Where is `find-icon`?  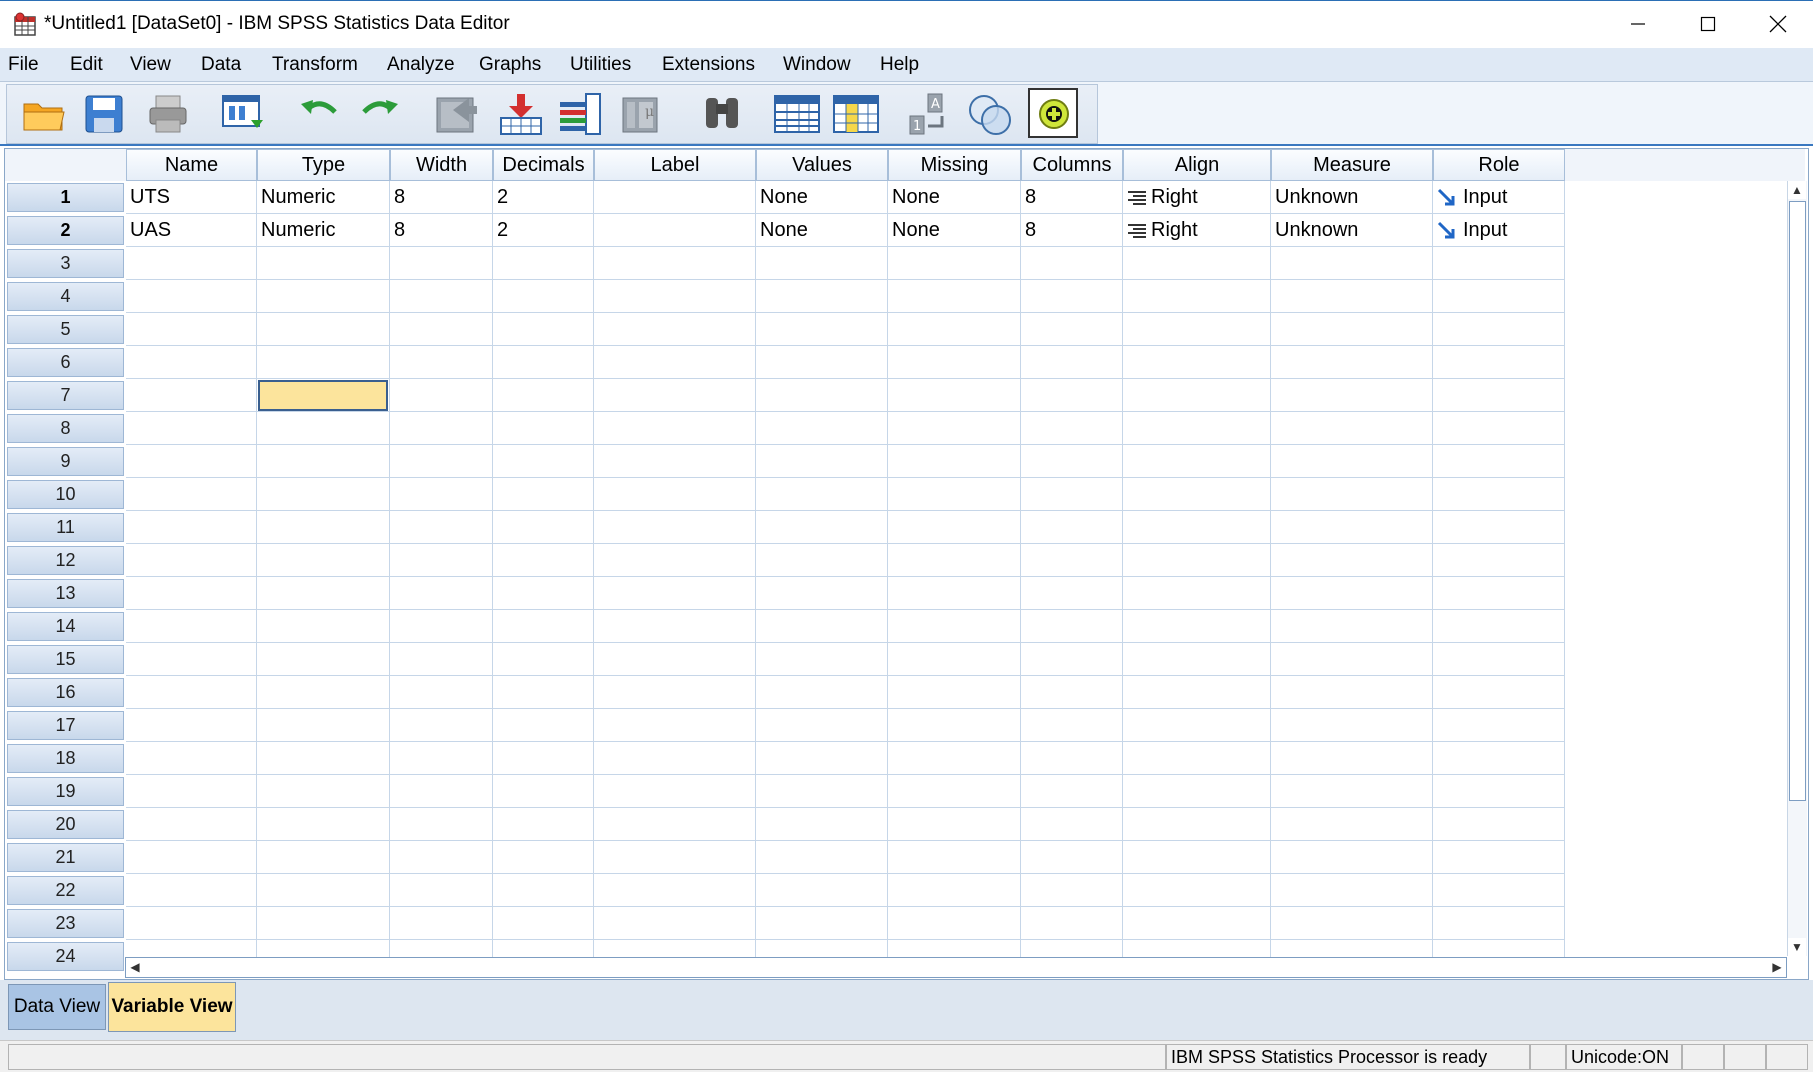 find-icon is located at coordinates (722, 114).